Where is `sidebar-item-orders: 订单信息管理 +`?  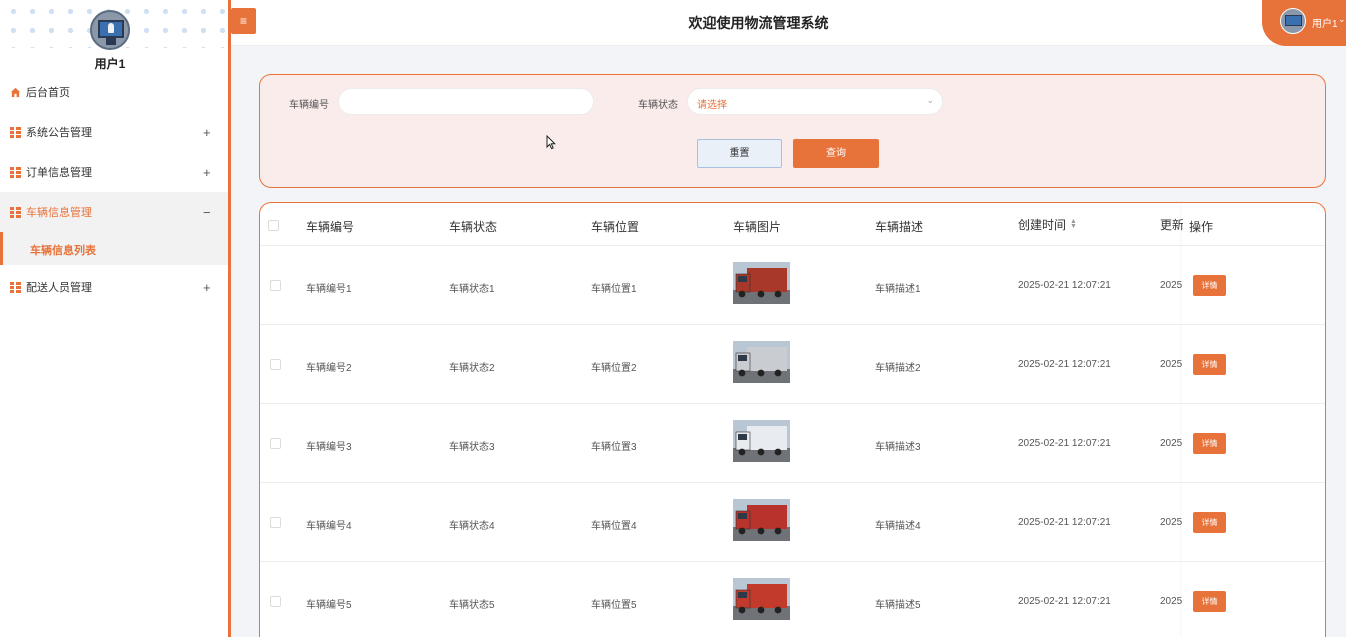
sidebar-item-orders: 订单信息管理 + is located at coordinates (114, 172).